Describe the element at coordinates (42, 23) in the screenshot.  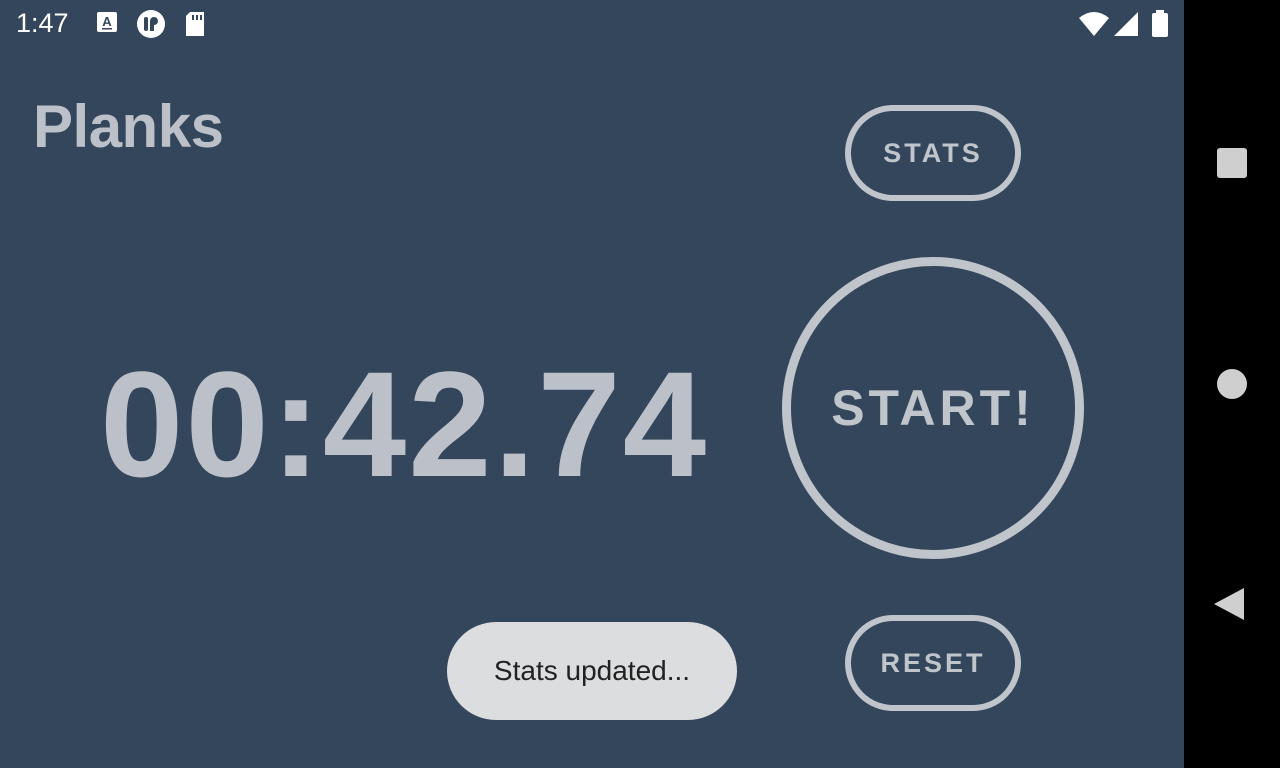
I see `status-time: 1:47` at that location.